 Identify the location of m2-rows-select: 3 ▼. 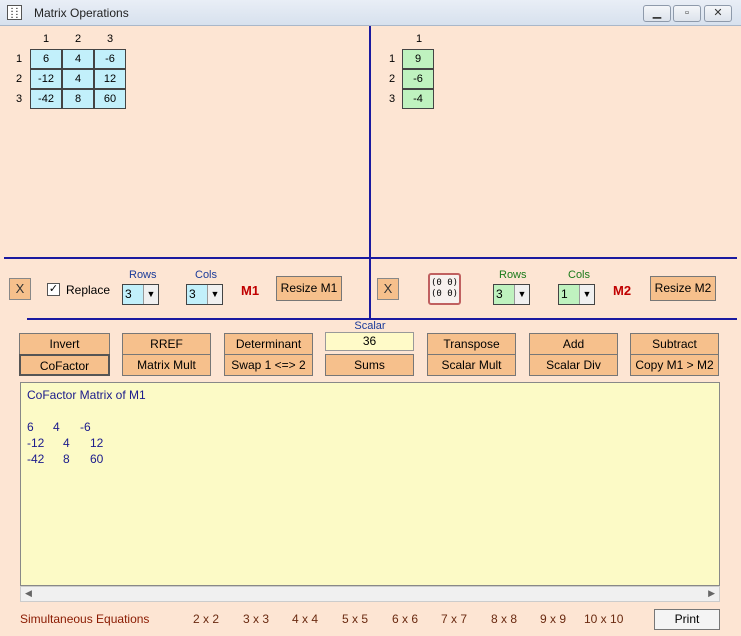
(511, 294).